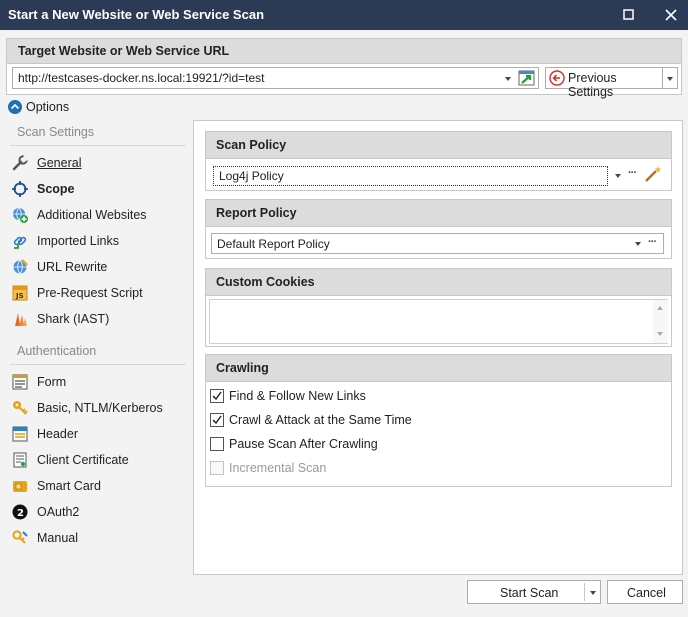 The height and width of the screenshot is (617, 688). What do you see at coordinates (242, 368) in the screenshot?
I see `crawling-title: Crawling` at bounding box center [242, 368].